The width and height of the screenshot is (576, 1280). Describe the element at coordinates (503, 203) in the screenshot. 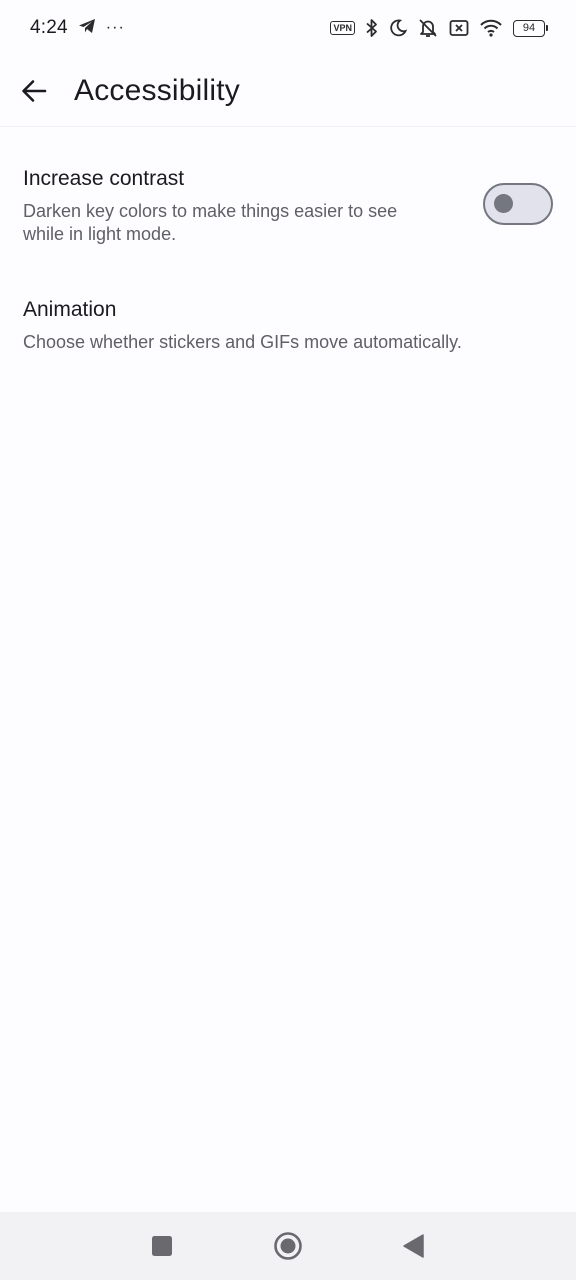

I see `toggle-thumb` at that location.